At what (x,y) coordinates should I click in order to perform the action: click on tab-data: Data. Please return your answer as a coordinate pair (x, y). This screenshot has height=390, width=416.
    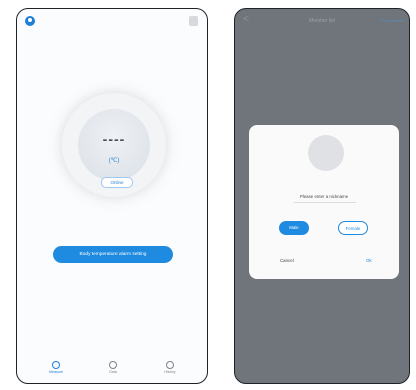
    Looking at the image, I should click on (113, 367).